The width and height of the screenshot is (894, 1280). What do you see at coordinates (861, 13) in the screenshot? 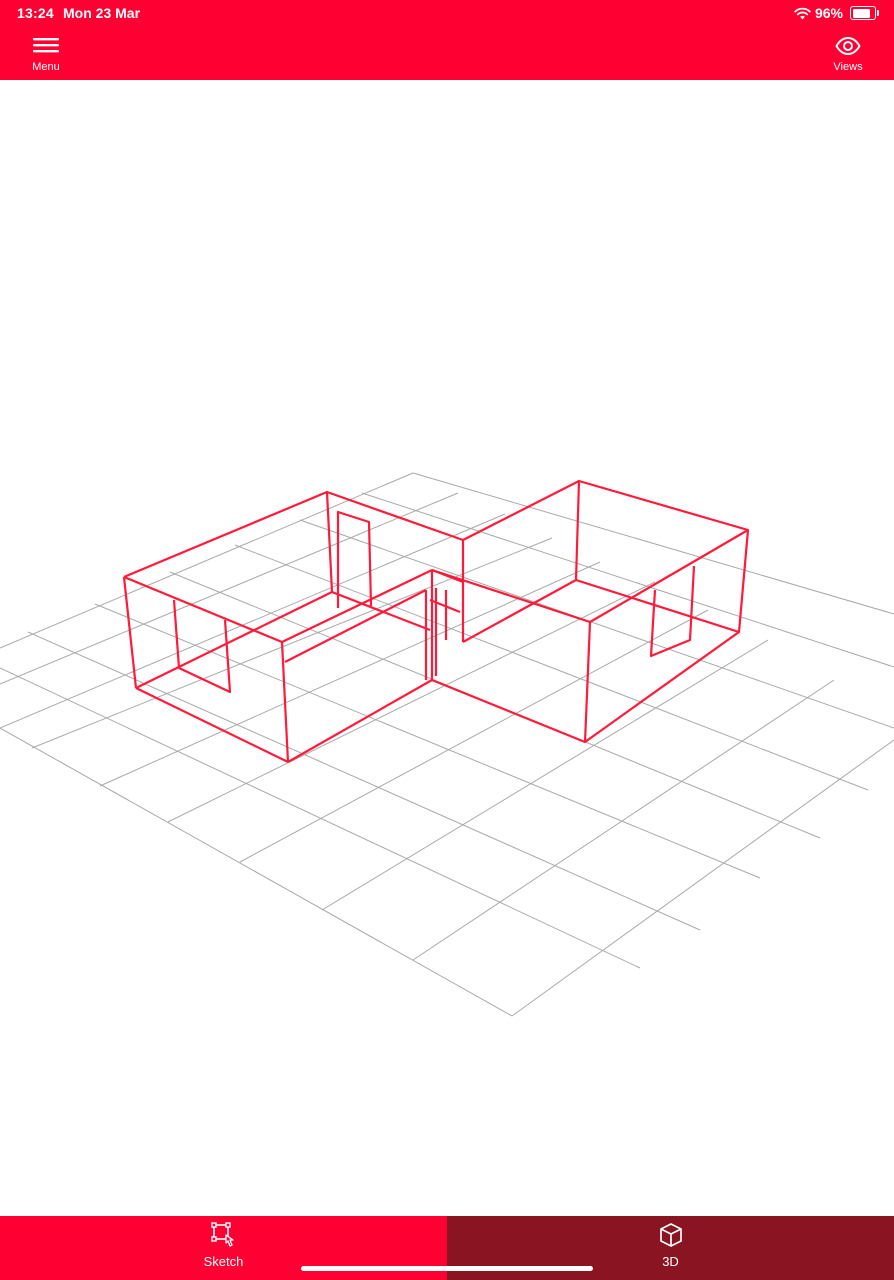
I see `battery-level` at bounding box center [861, 13].